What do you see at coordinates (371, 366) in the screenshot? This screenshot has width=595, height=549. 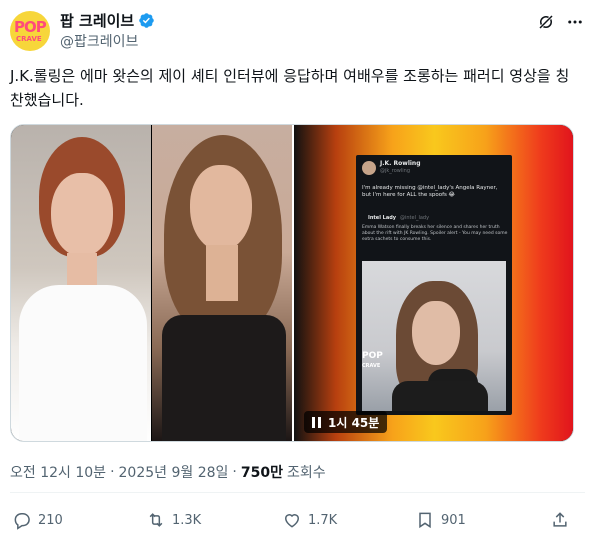 I see `logo-bottom-text: CRAVE` at bounding box center [371, 366].